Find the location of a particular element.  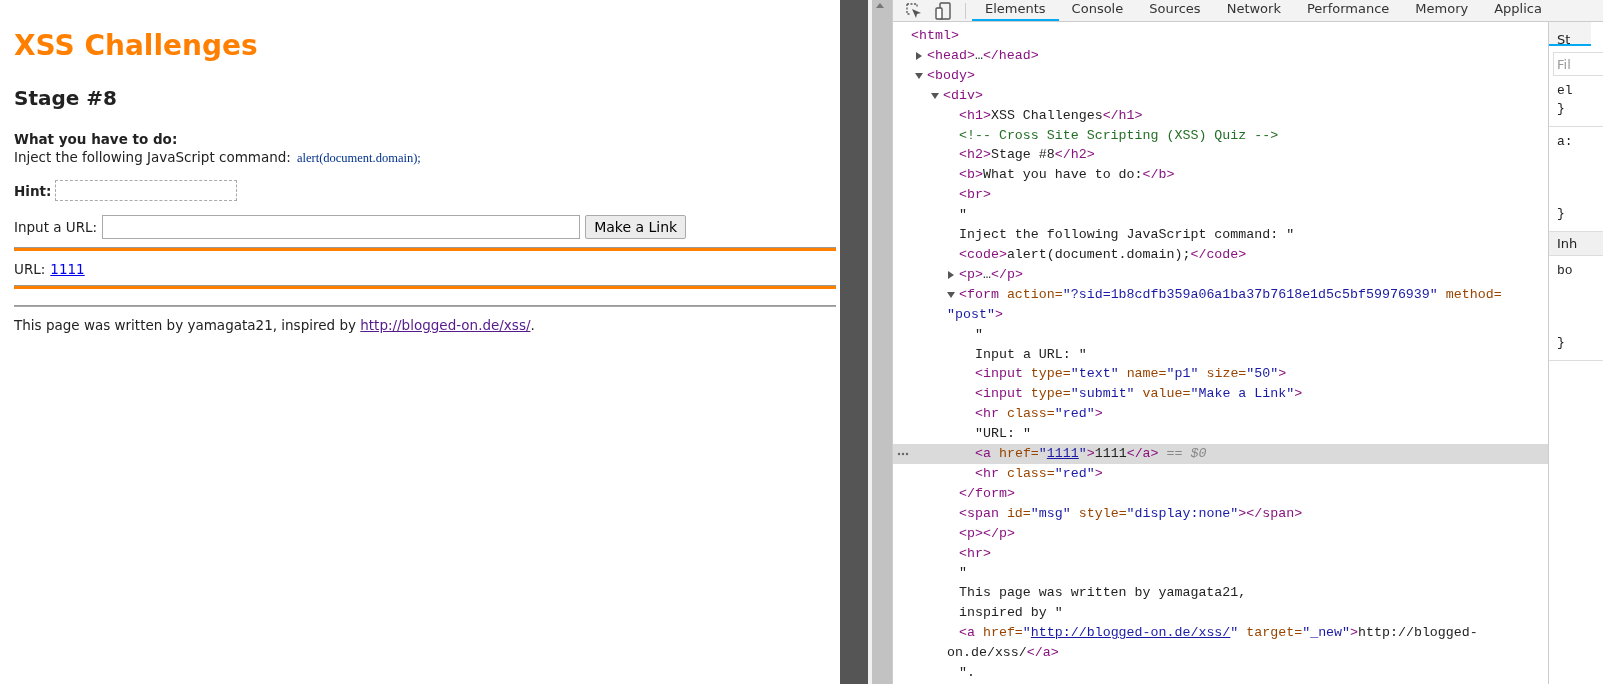

more-icon is located at coordinates (903, 454).